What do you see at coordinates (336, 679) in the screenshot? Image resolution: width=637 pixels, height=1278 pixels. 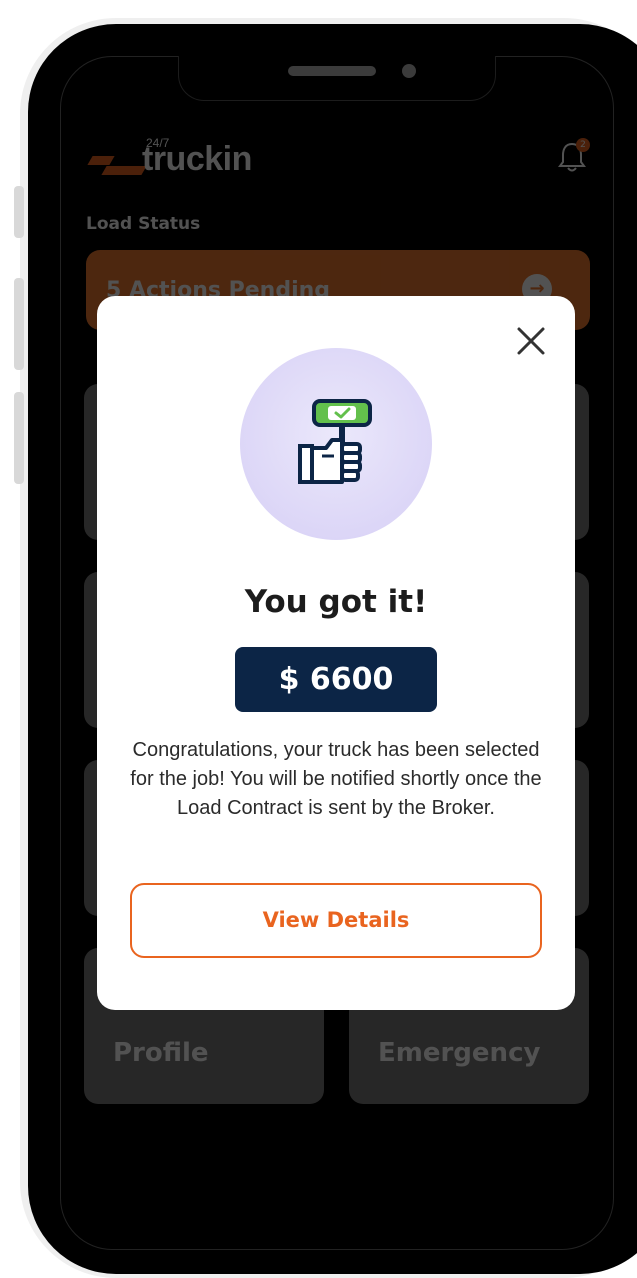 I see `bid-amount-badge: $ 6600` at bounding box center [336, 679].